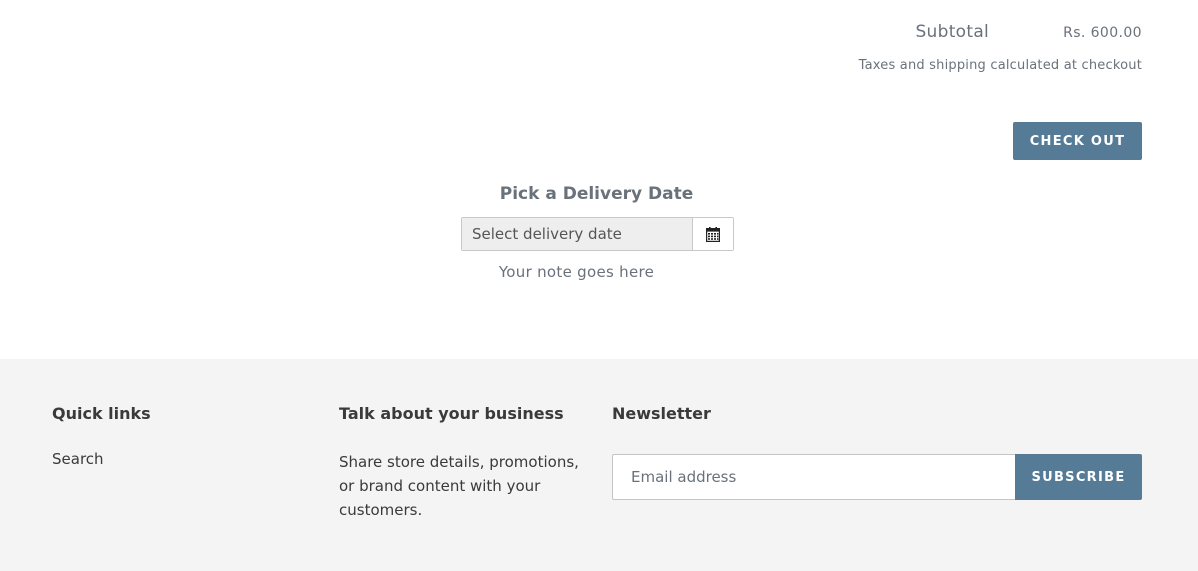 The image size is (1198, 571). Describe the element at coordinates (952, 32) in the screenshot. I see `subtotal-label: Subtotal` at that location.